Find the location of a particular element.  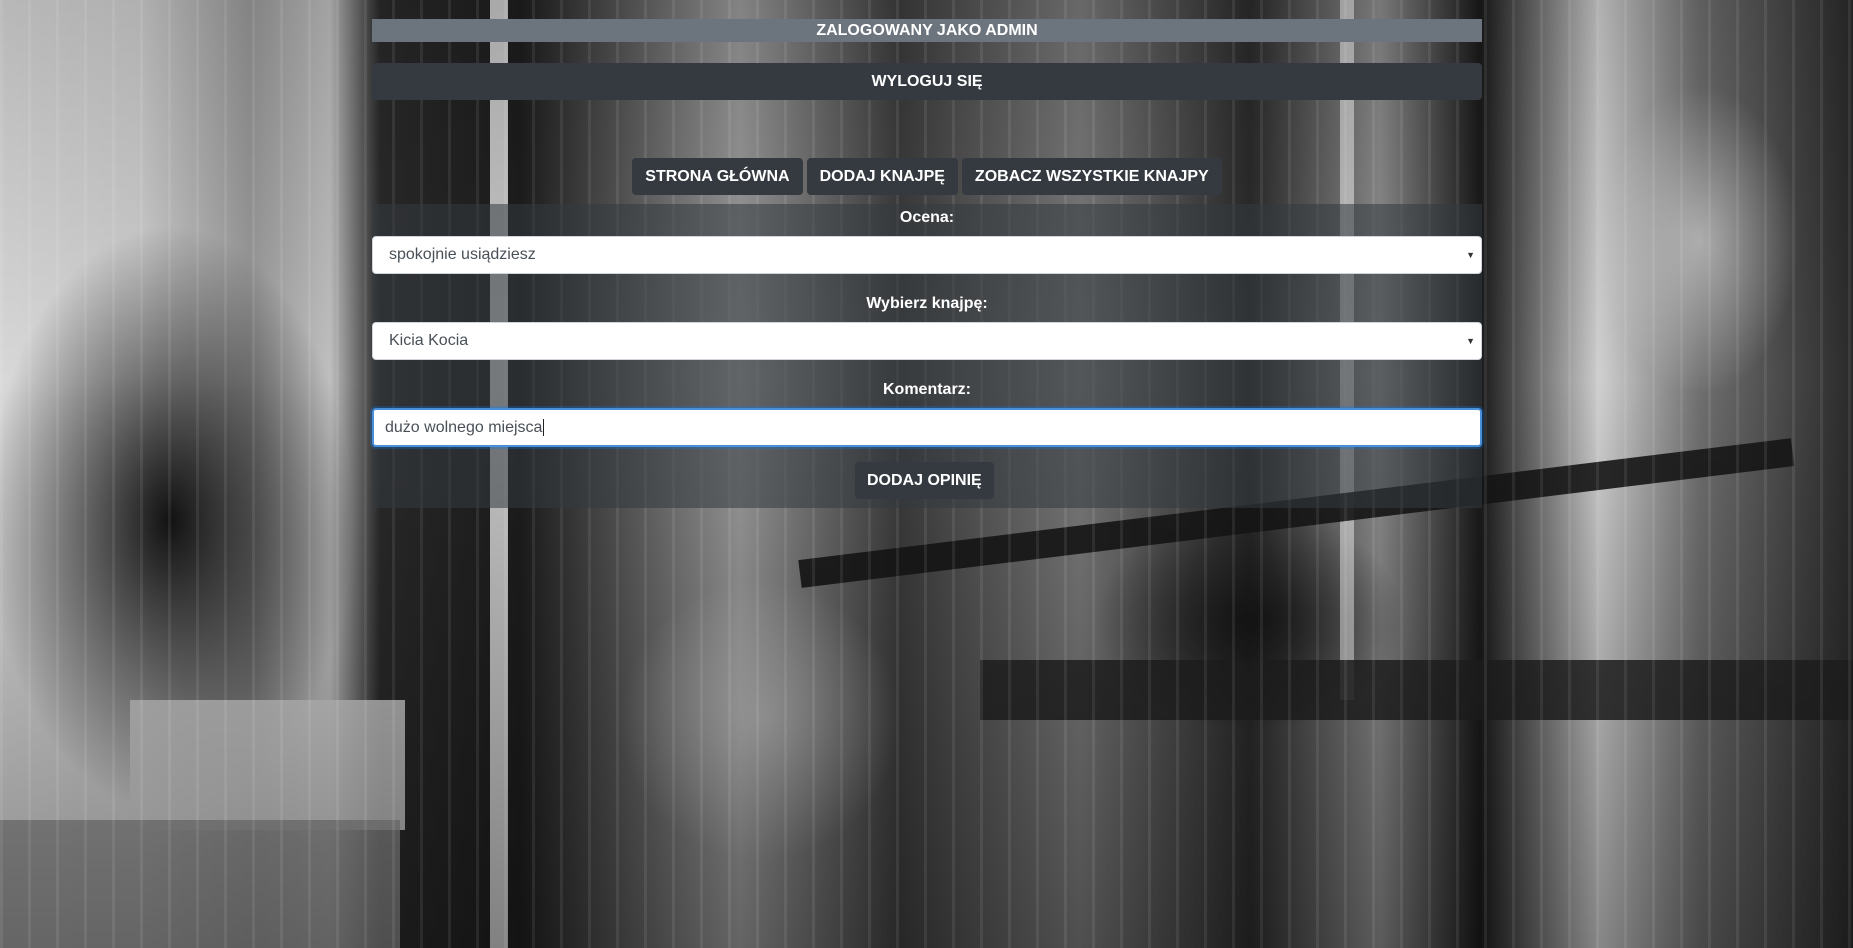

nav-add-venue-button: DODAJ KNAJPĘ is located at coordinates (882, 176).